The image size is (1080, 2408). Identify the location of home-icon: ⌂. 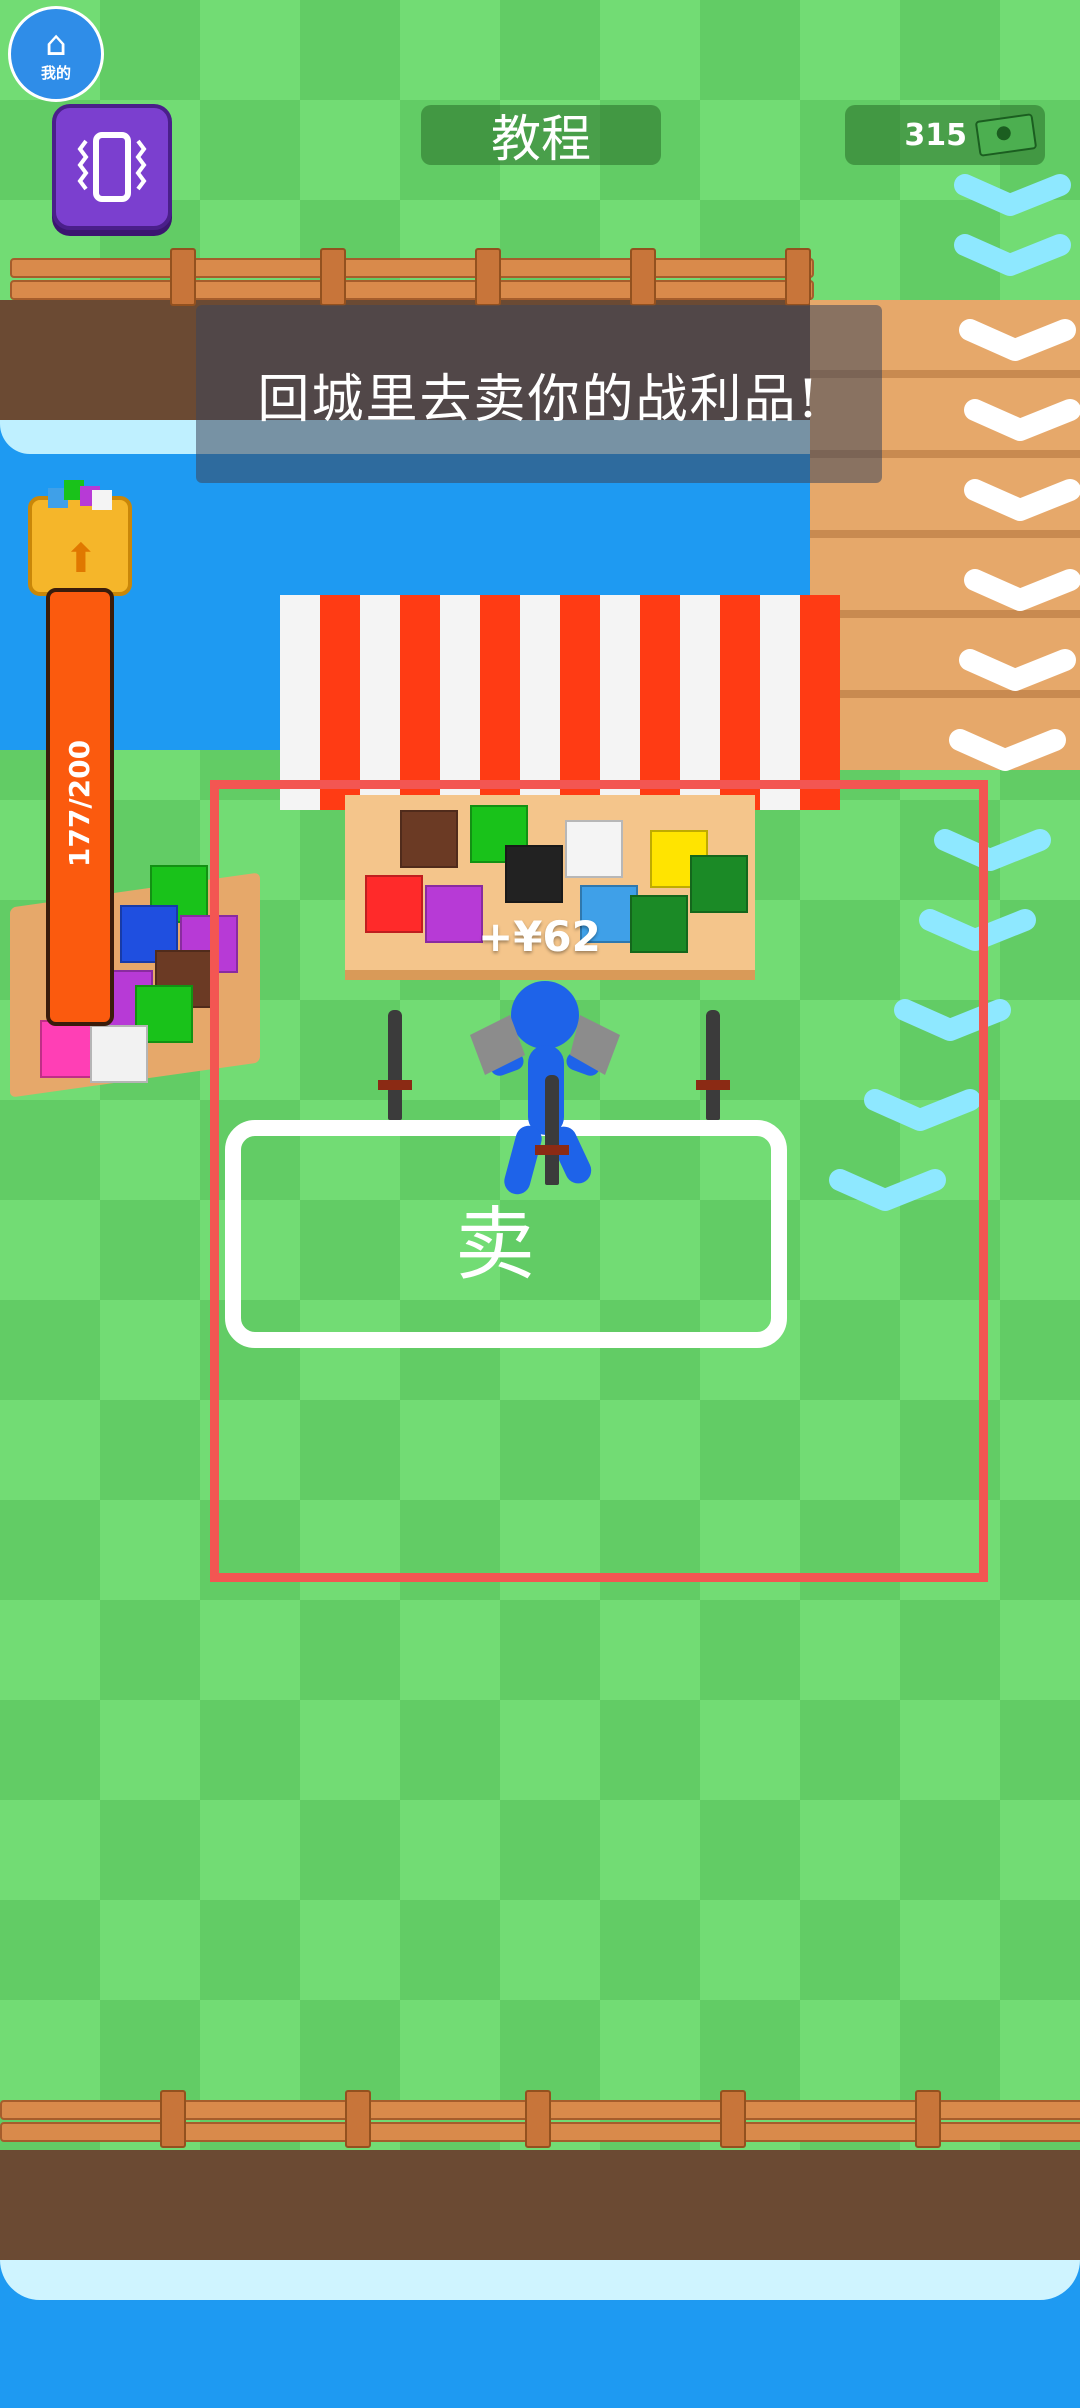
(56, 43).